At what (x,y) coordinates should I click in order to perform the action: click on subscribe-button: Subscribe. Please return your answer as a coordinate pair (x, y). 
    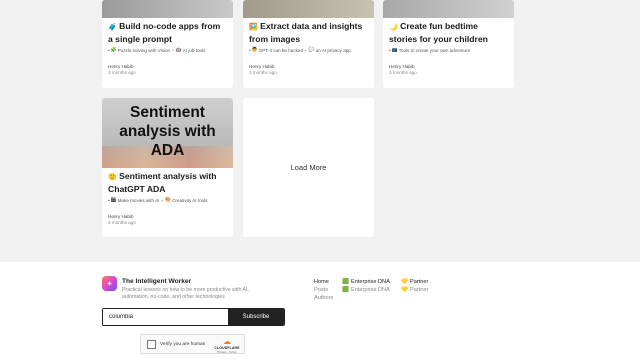
    Looking at the image, I should click on (256, 317).